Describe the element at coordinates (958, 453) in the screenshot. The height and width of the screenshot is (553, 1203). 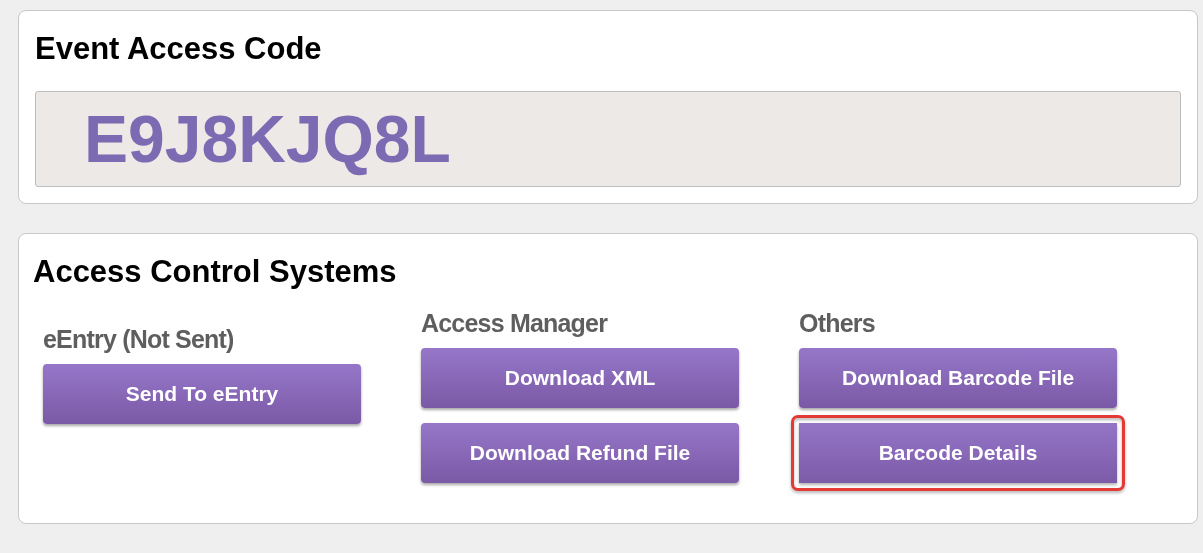
I see `action-button: Barcode Details` at that location.